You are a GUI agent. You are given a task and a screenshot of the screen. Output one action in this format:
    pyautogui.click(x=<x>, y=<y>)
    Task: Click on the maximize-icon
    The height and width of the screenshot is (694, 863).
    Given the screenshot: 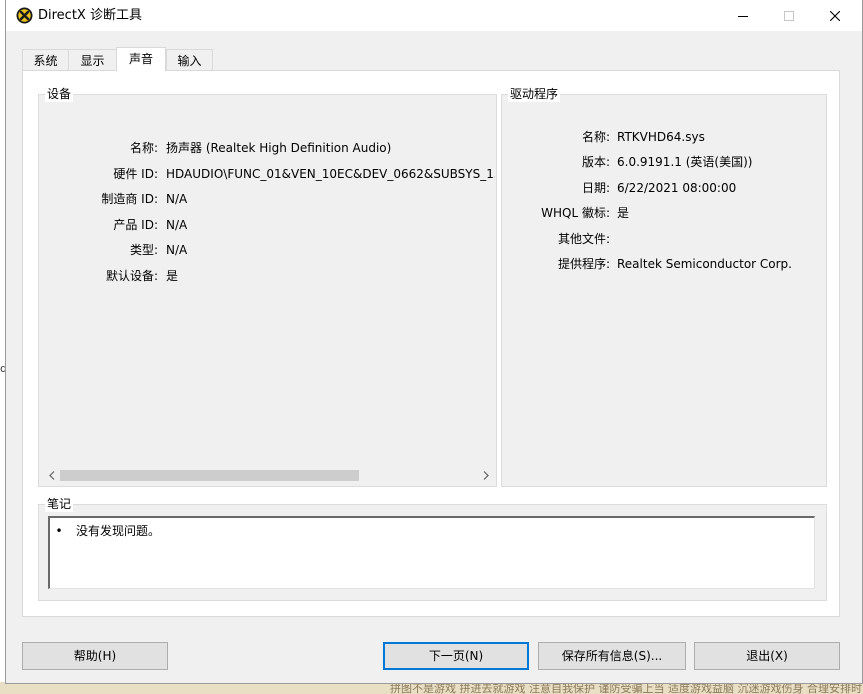 What is the action you would take?
    pyautogui.click(x=789, y=15)
    